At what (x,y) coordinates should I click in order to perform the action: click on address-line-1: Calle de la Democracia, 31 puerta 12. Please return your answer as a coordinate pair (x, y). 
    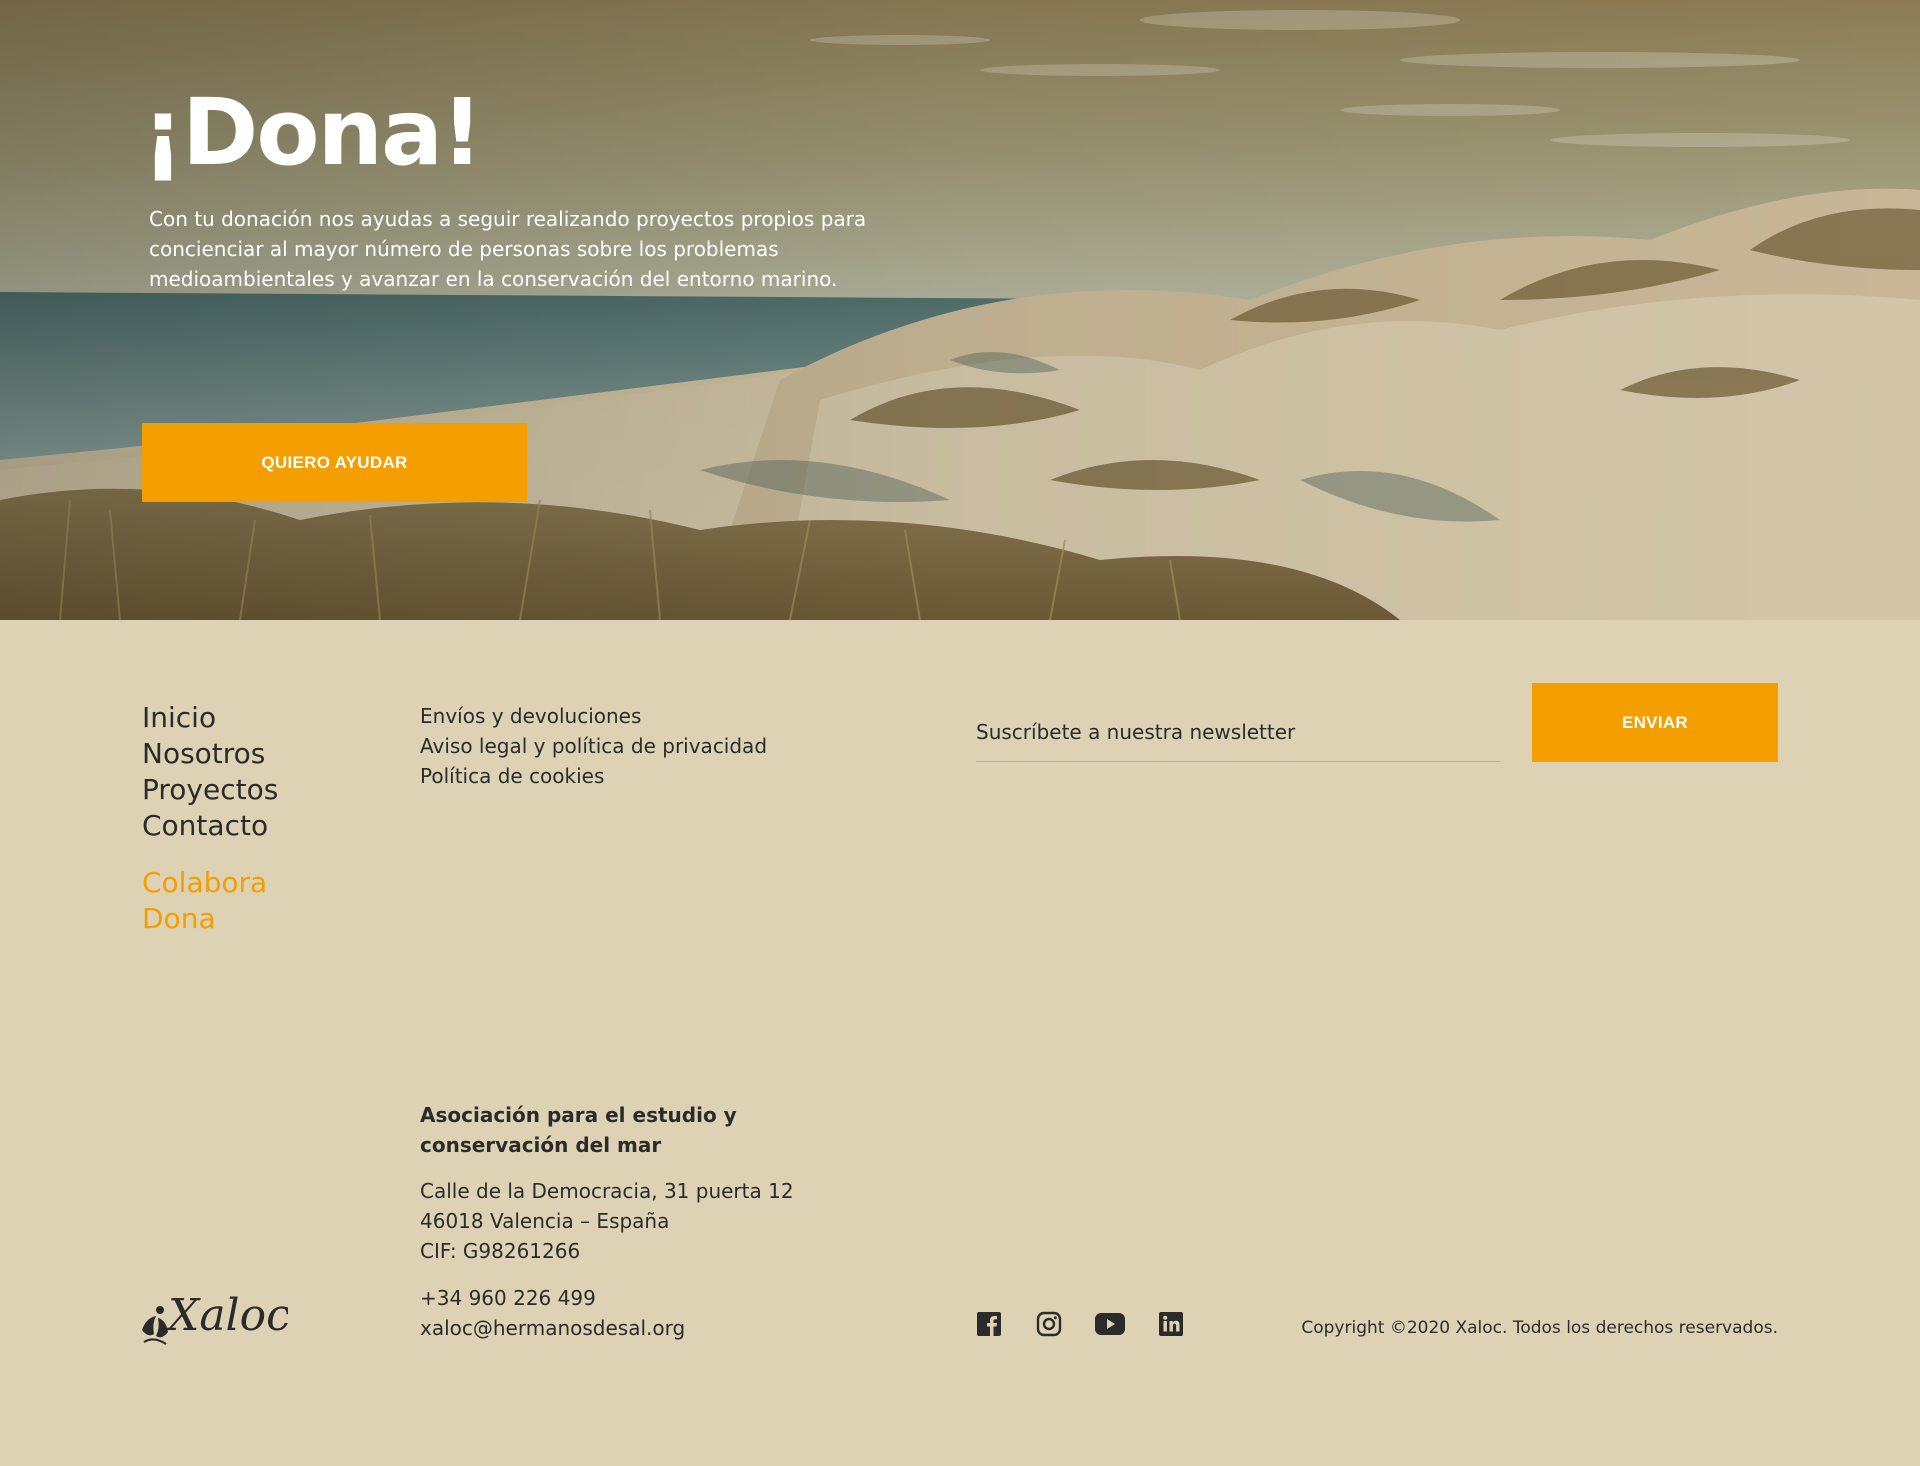
    Looking at the image, I should click on (607, 1191).